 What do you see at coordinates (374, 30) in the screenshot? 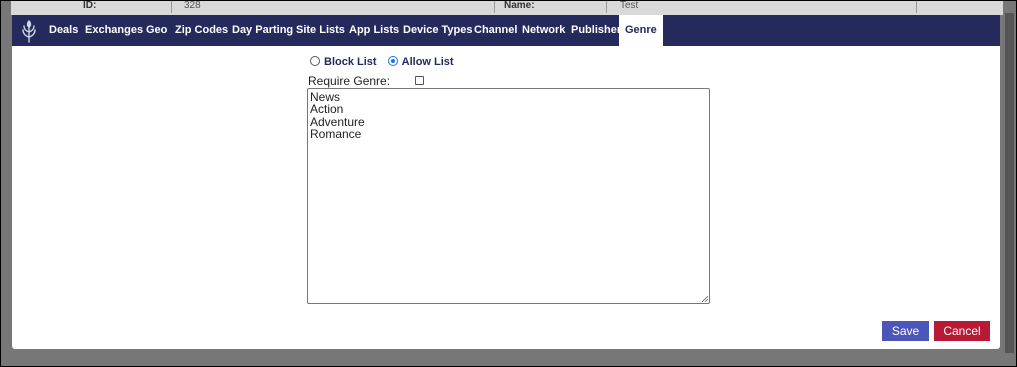
I see `tab-app-lists: App Lists` at bounding box center [374, 30].